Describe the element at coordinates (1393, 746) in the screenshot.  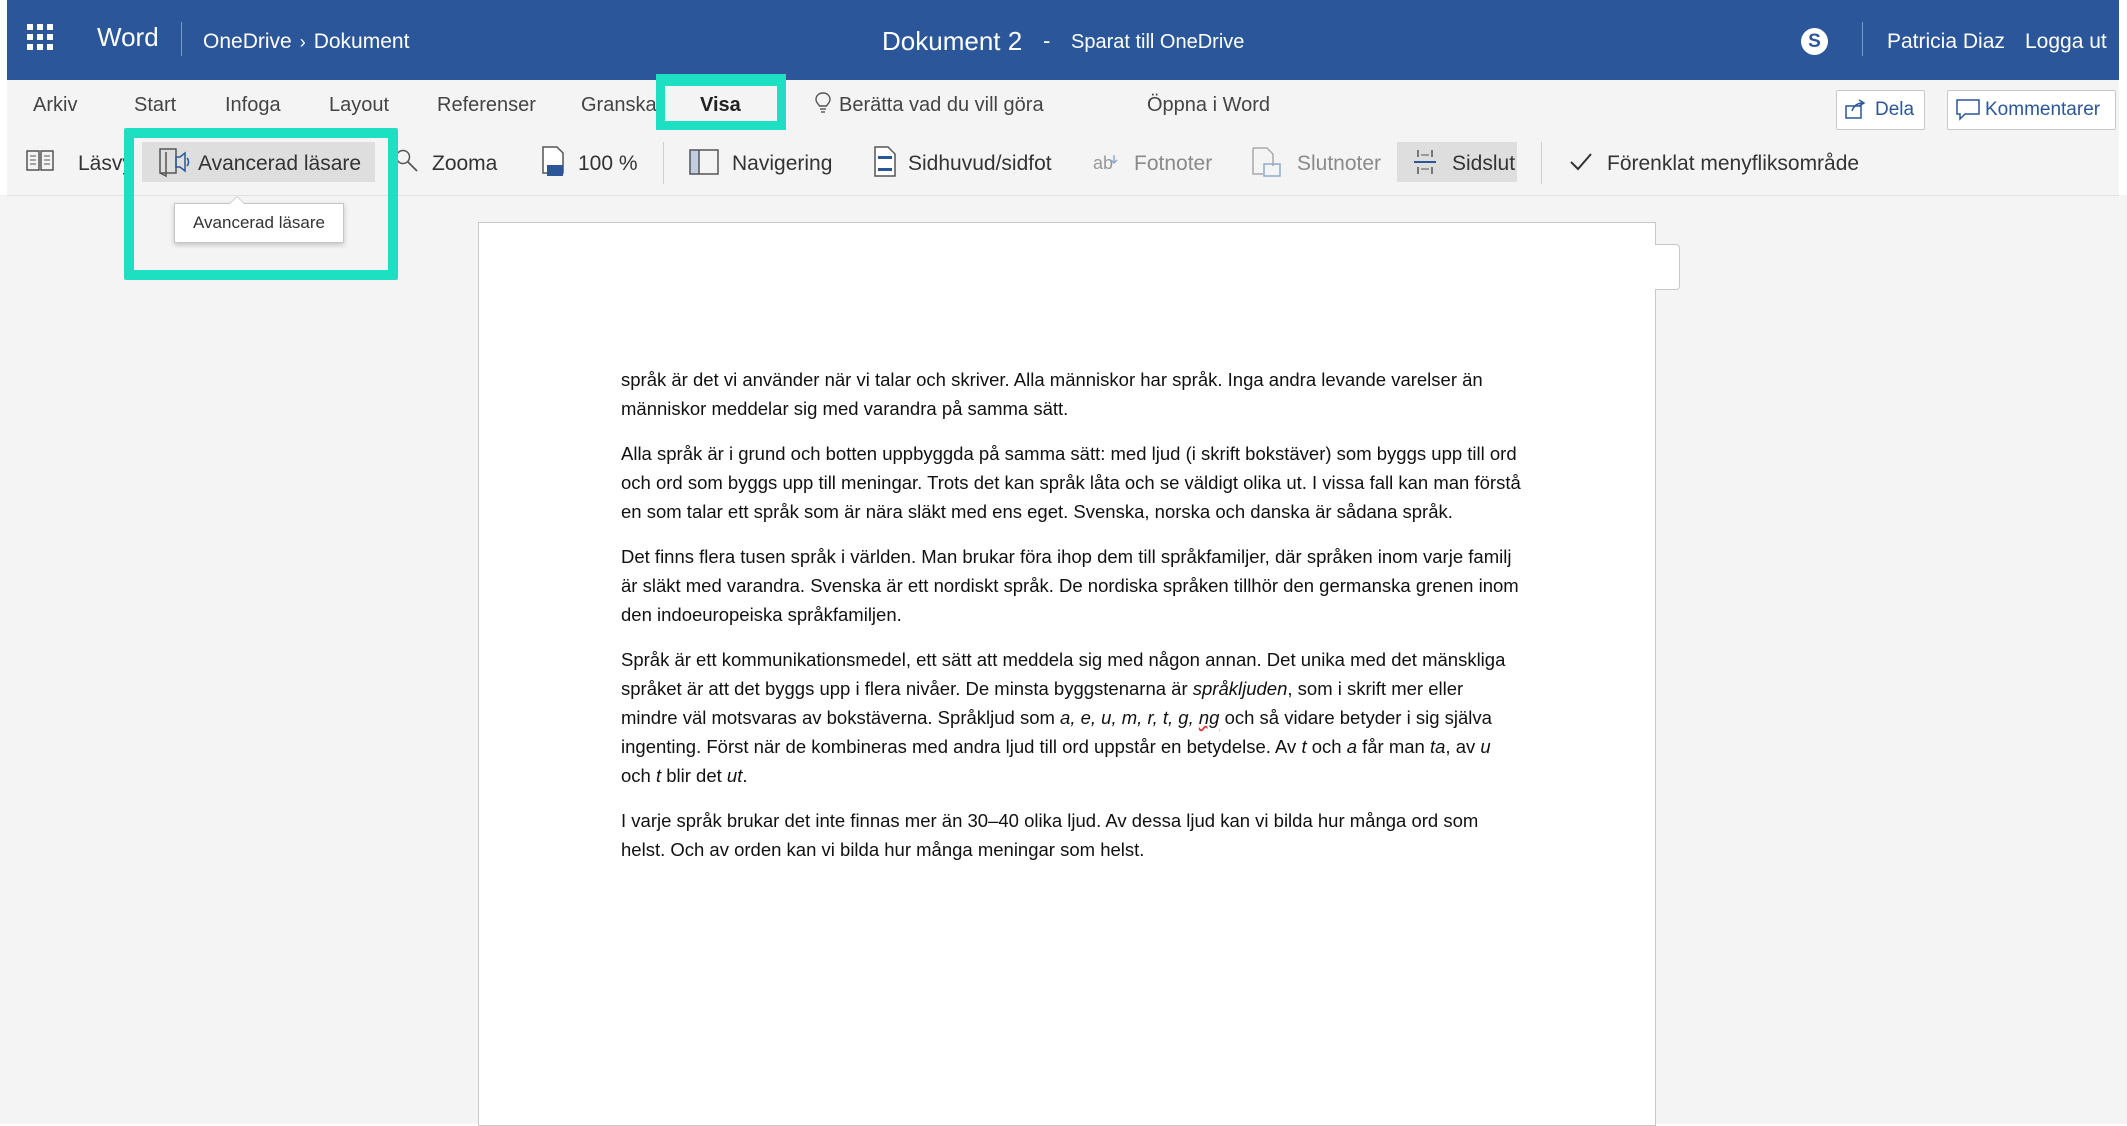
I see `text-run: får man` at that location.